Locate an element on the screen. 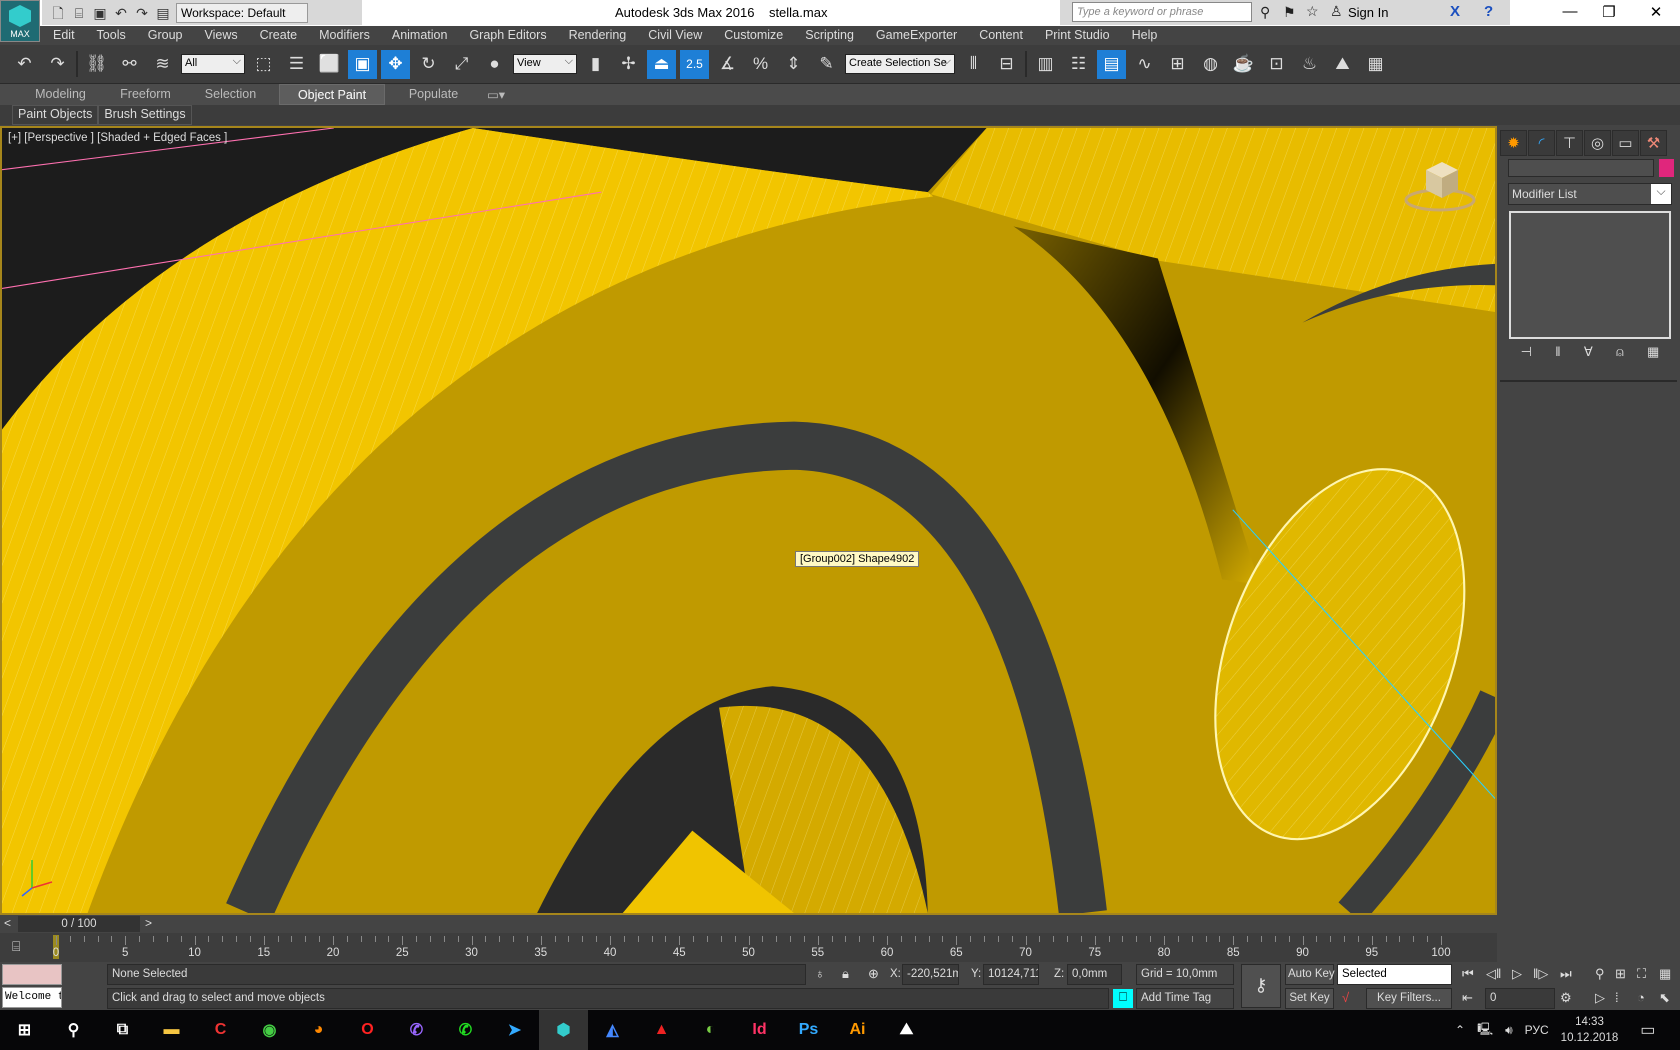  select-and-rotate-icon: ↻ is located at coordinates (428, 64).